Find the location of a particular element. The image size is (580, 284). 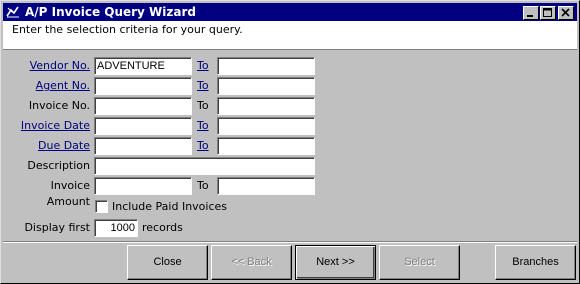

invoice-no-to-label: To is located at coordinates (203, 105).